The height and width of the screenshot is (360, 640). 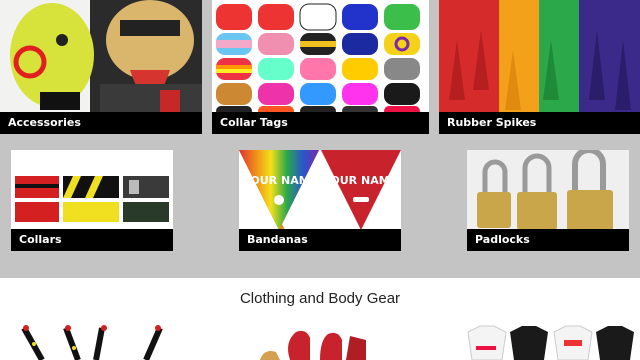 What do you see at coordinates (539, 67) in the screenshot?
I see `category-tile-rubber-spikes: Rubber Spikes` at bounding box center [539, 67].